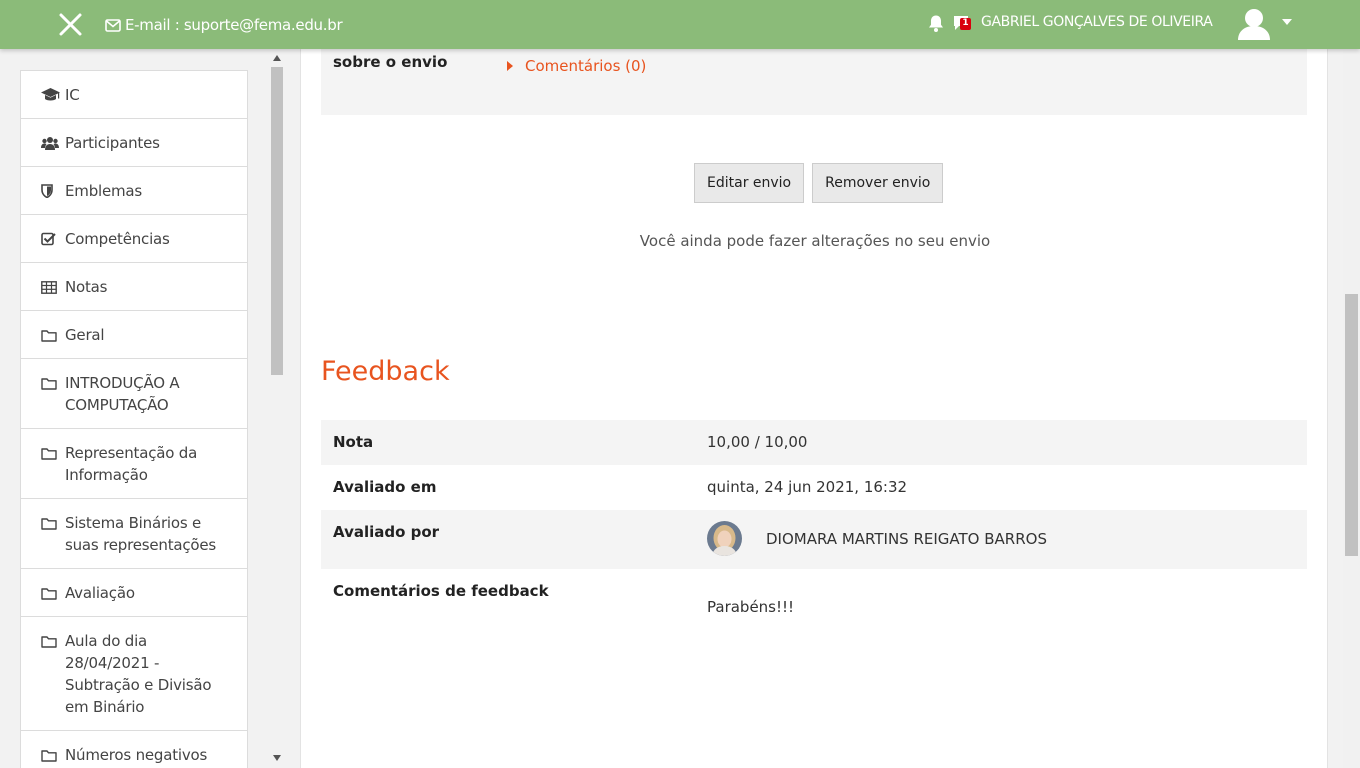 The height and width of the screenshot is (768, 1360). What do you see at coordinates (234, 25) in the screenshot?
I see `support-email-text: E-mail : suporte@fema.edu.br` at bounding box center [234, 25].